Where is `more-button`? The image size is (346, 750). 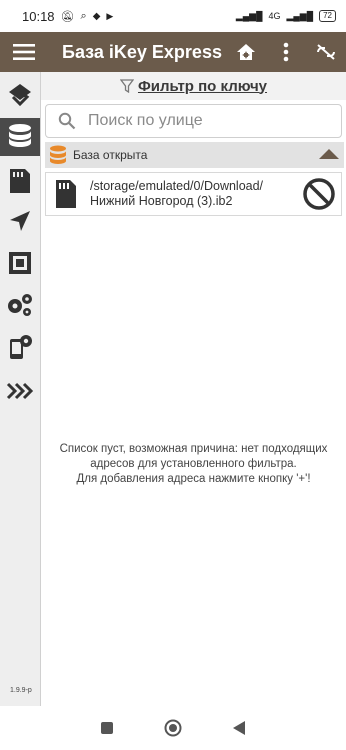
more-button is located at coordinates (286, 52).